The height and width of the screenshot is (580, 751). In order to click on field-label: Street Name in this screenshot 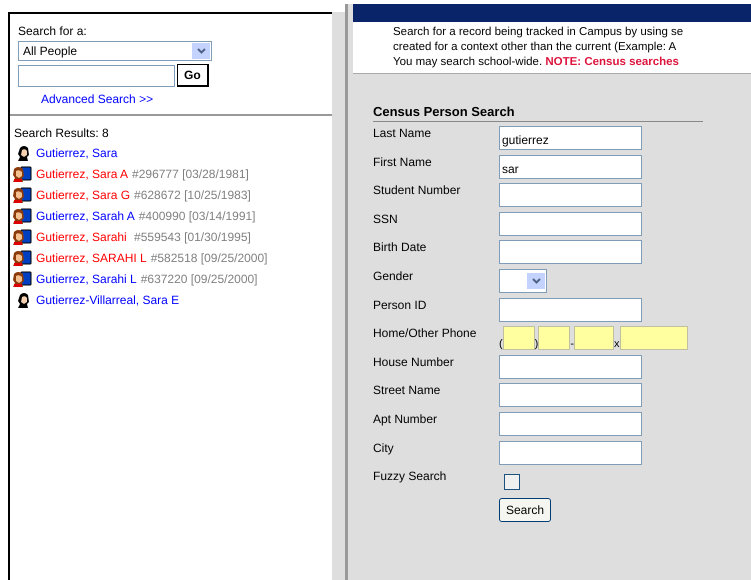, I will do `click(407, 391)`.